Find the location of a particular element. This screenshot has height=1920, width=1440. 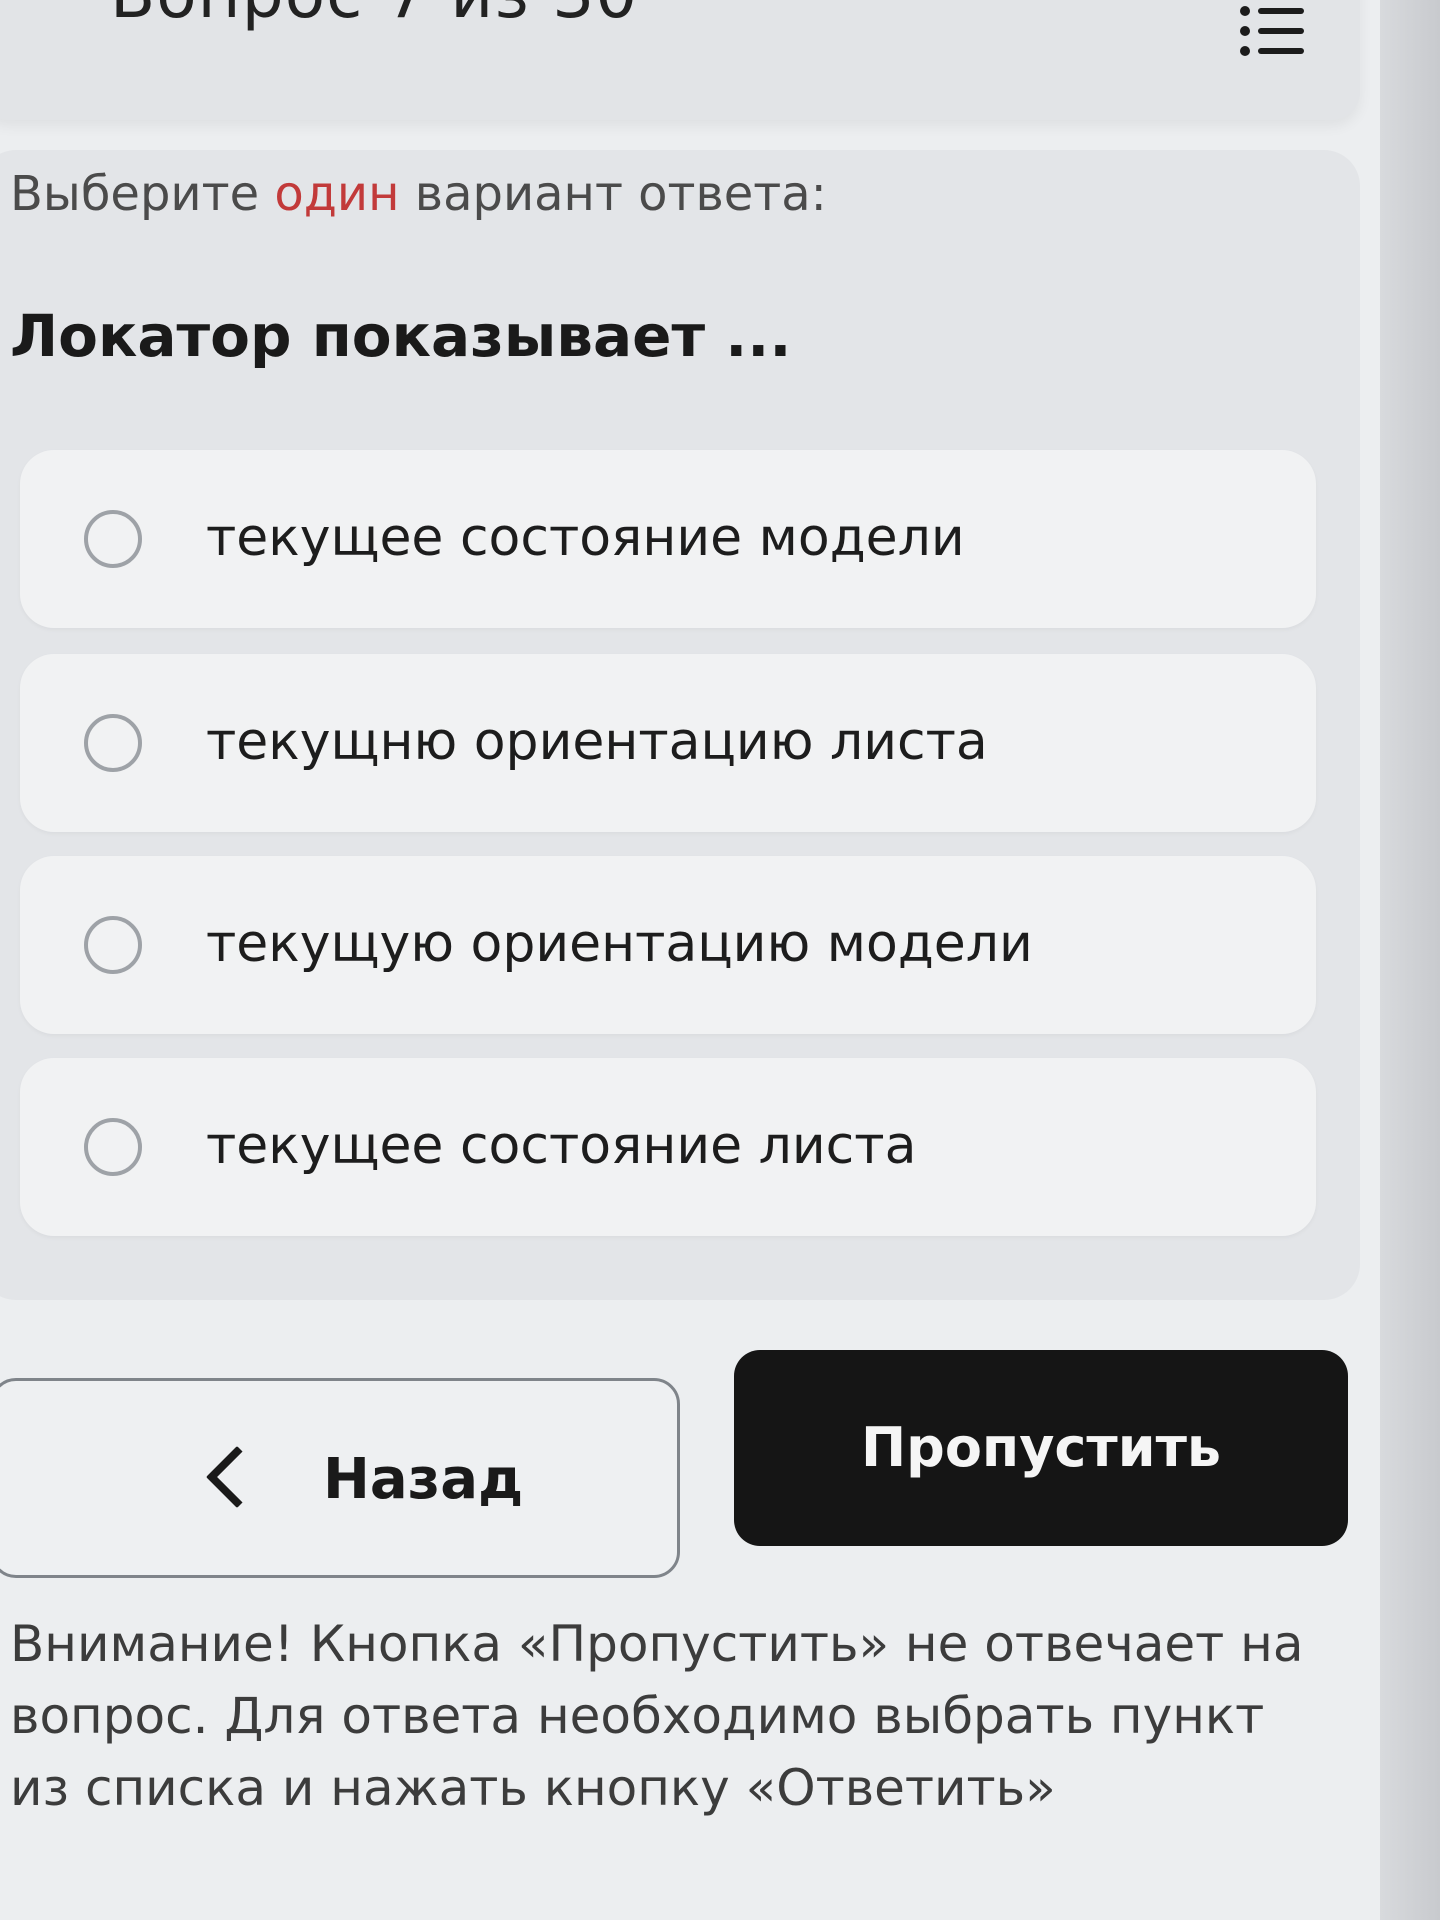

instruction-prefix: Выберите is located at coordinates (142, 194).